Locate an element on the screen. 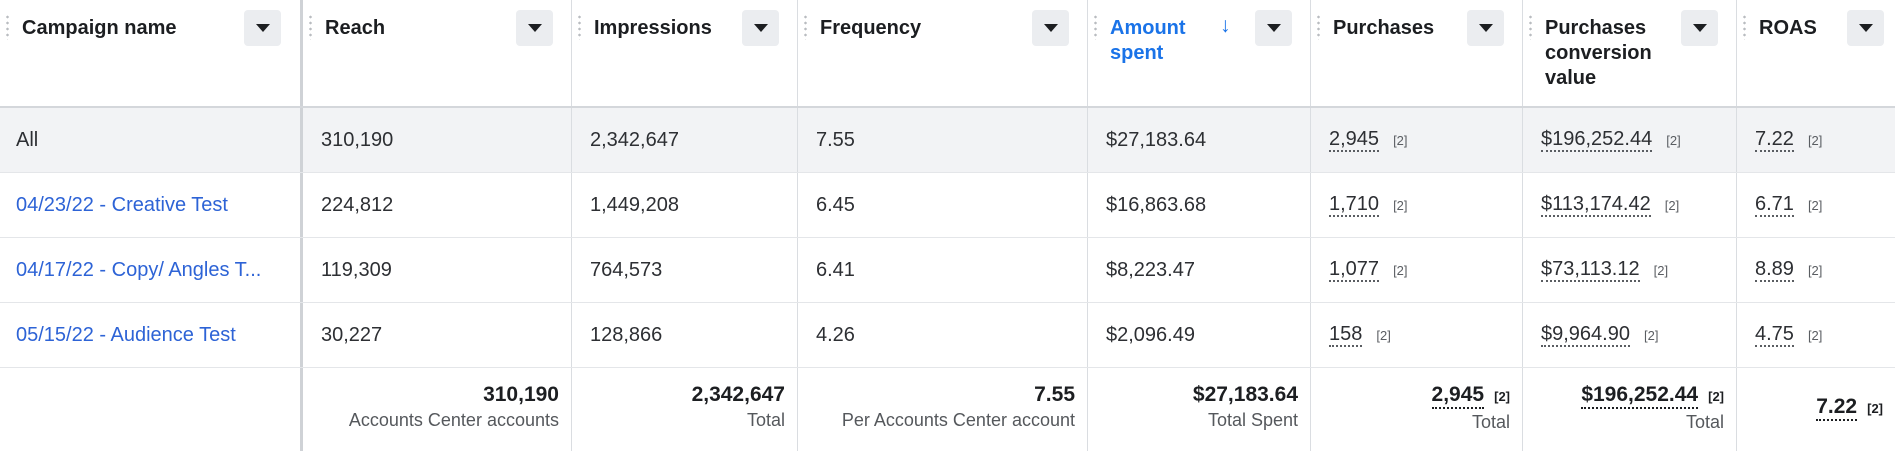 The height and width of the screenshot is (451, 1895). column-header-purchases-conversion-value: Purchases conversion value is located at coordinates (1630, 53).